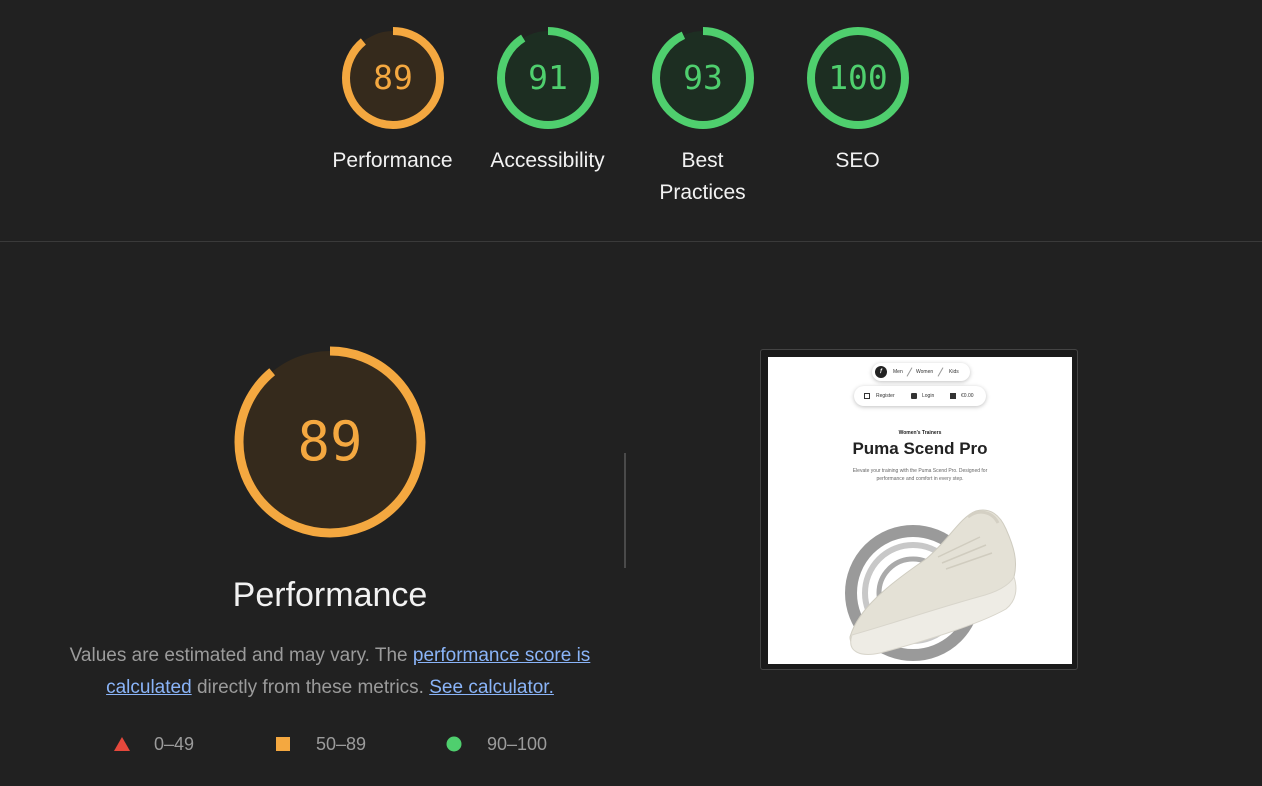 This screenshot has height=786, width=1262. What do you see at coordinates (928, 396) in the screenshot?
I see `login-link: Login` at bounding box center [928, 396].